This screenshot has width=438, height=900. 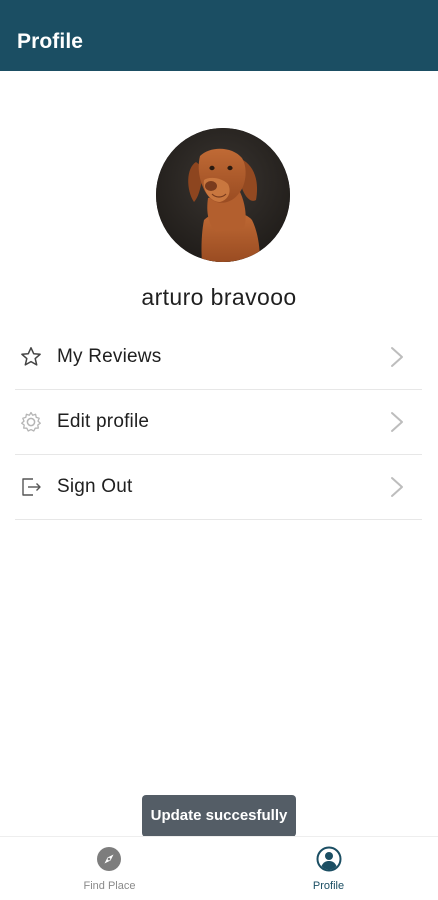 What do you see at coordinates (31, 356) in the screenshot?
I see `star-icon` at bounding box center [31, 356].